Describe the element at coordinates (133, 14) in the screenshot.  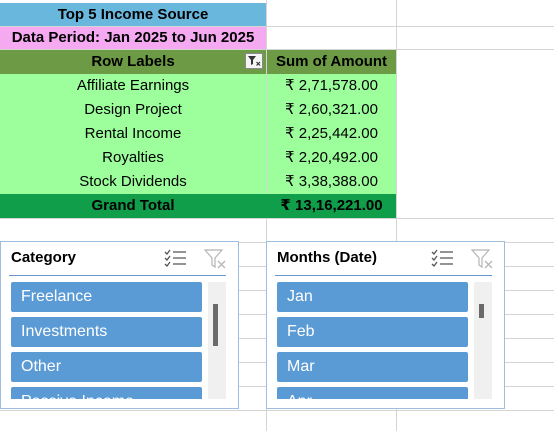
I see `report-title: Top 5 Income Source` at that location.